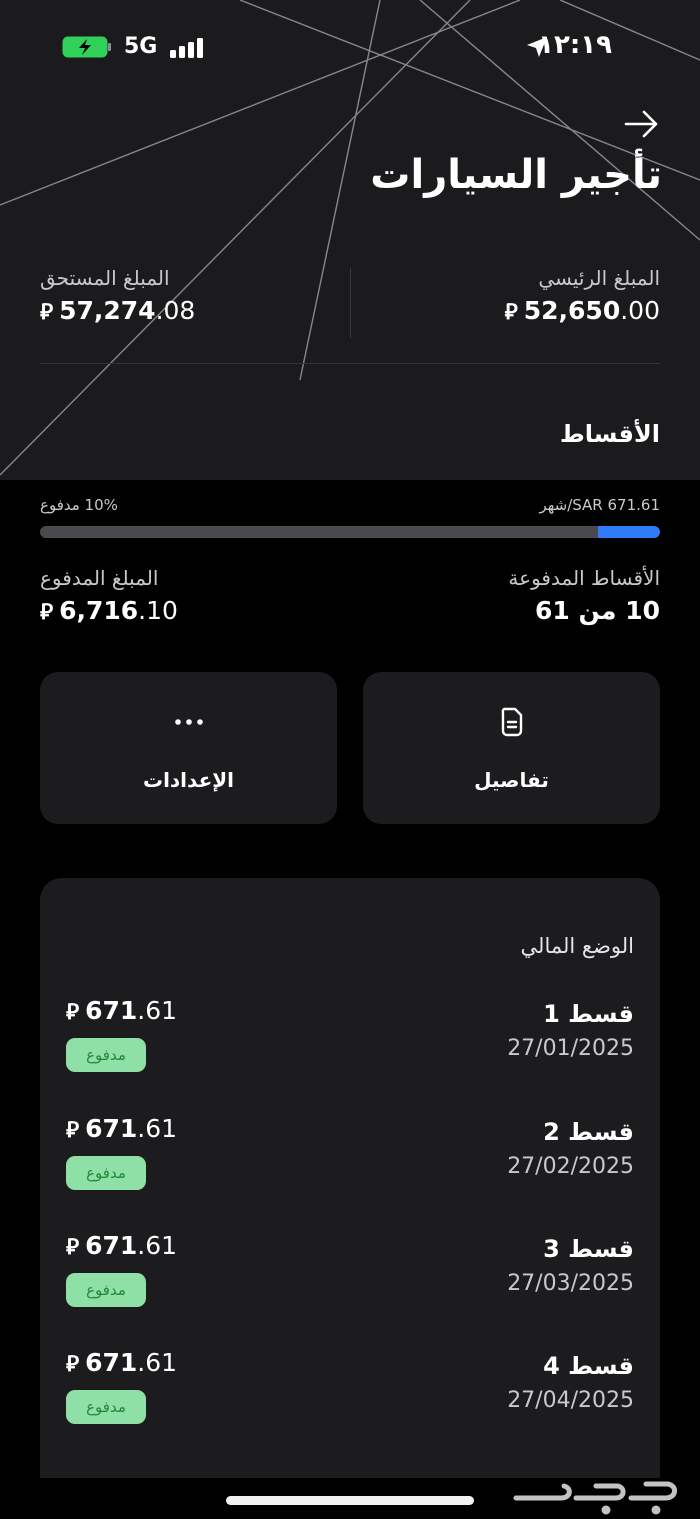 The height and width of the screenshot is (1519, 700). What do you see at coordinates (588, 1249) in the screenshot?
I see `installment-name: قسط 3` at bounding box center [588, 1249].